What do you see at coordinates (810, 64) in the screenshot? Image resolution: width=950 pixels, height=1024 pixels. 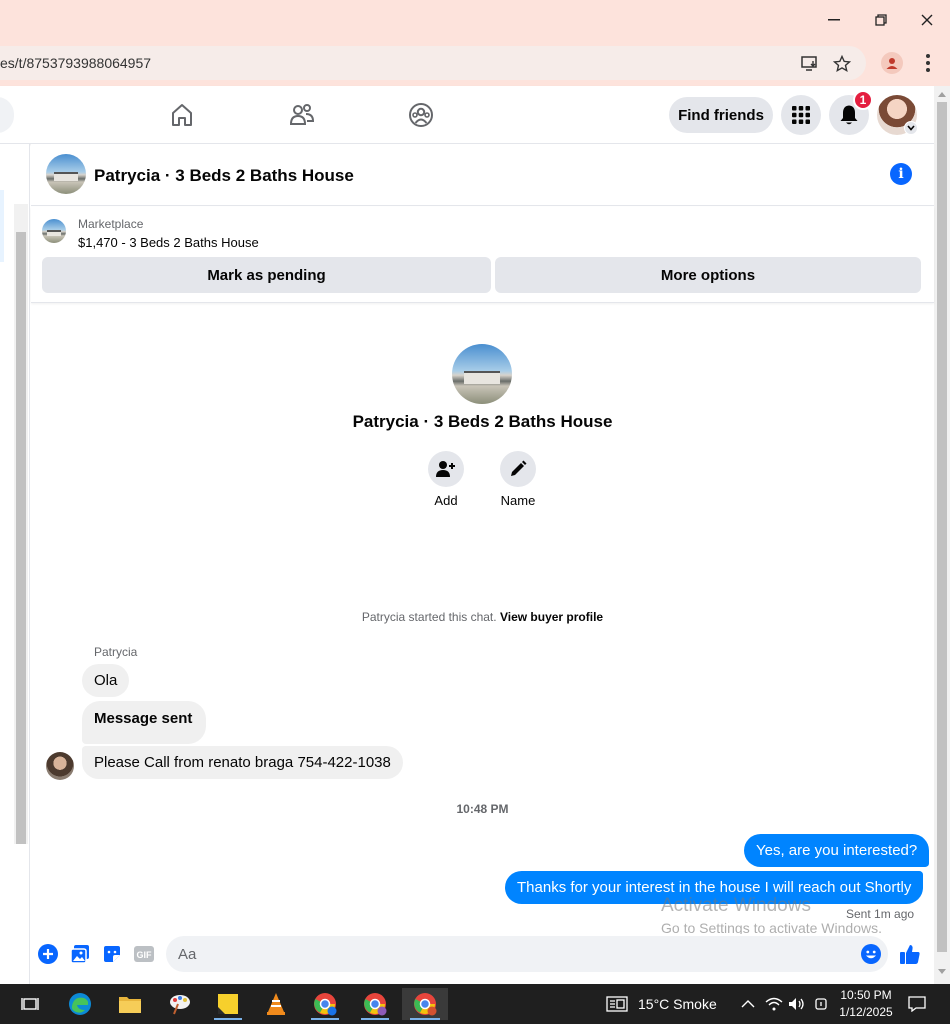 I see `install-app-icon` at bounding box center [810, 64].